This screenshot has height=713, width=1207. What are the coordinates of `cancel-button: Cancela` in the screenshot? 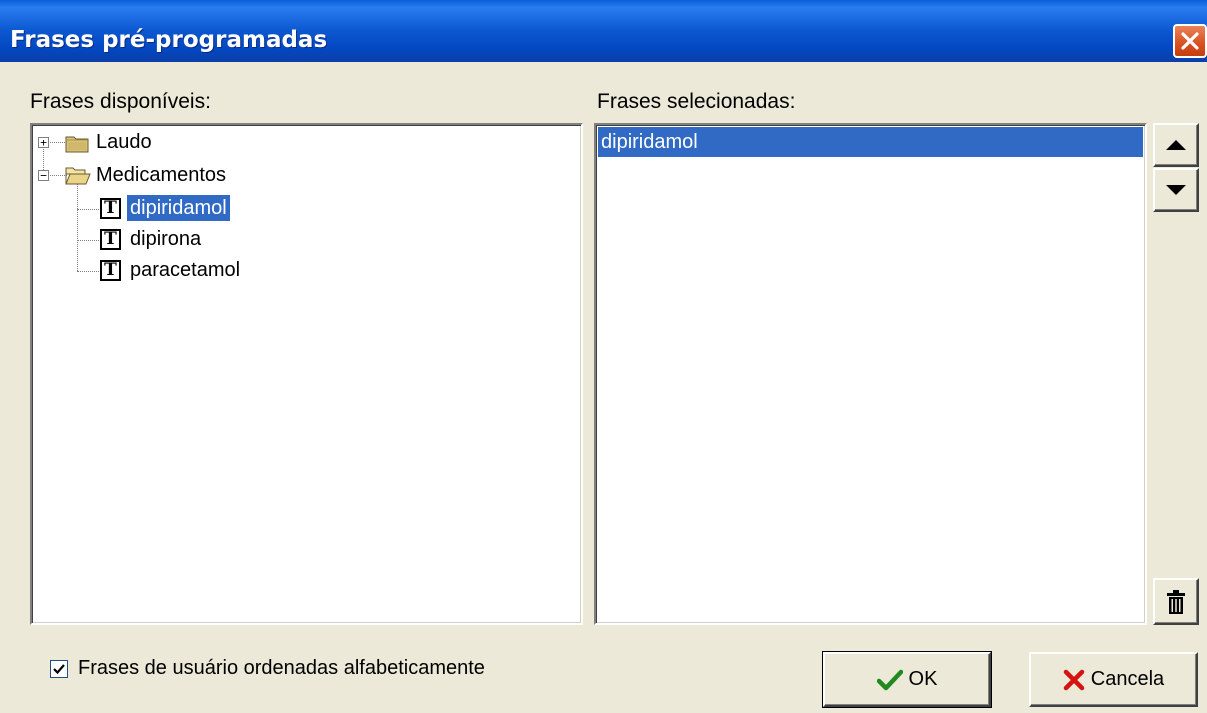 It's located at (1113, 679).